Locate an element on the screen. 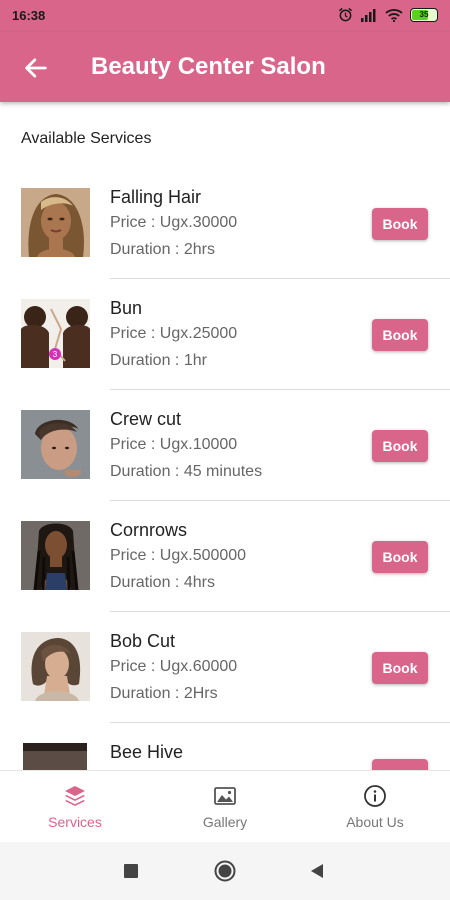  service-duration: Duration : 2hrs is located at coordinates (162, 249).